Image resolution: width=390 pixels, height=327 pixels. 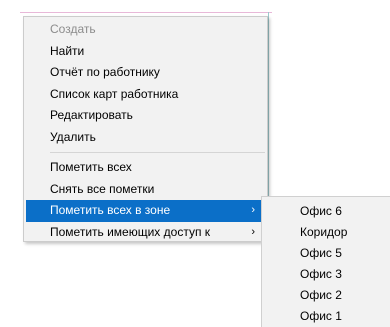 I want to click on menu-separator, so click(x=157, y=152).